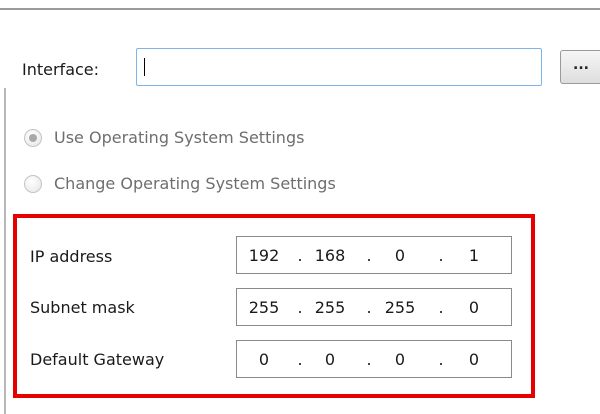 The image size is (600, 414). I want to click on subnet-mask-octet-3: 255, so click(400, 308).